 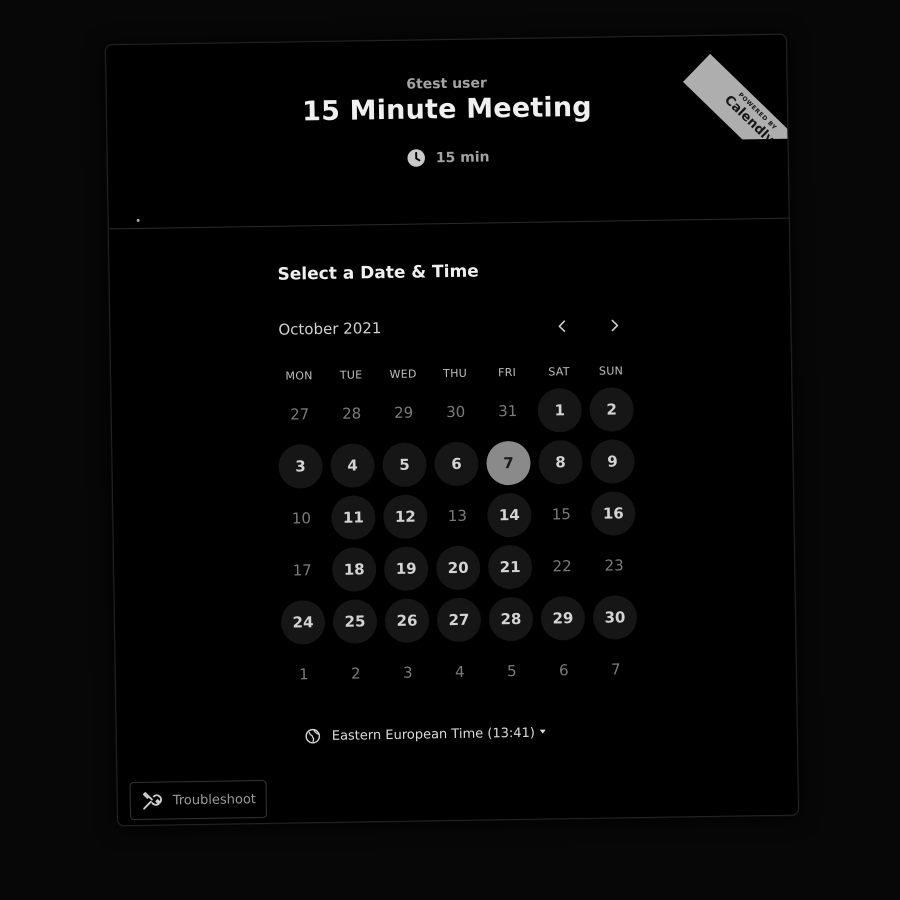 I want to click on calendar-day-available: 30, so click(x=615, y=617).